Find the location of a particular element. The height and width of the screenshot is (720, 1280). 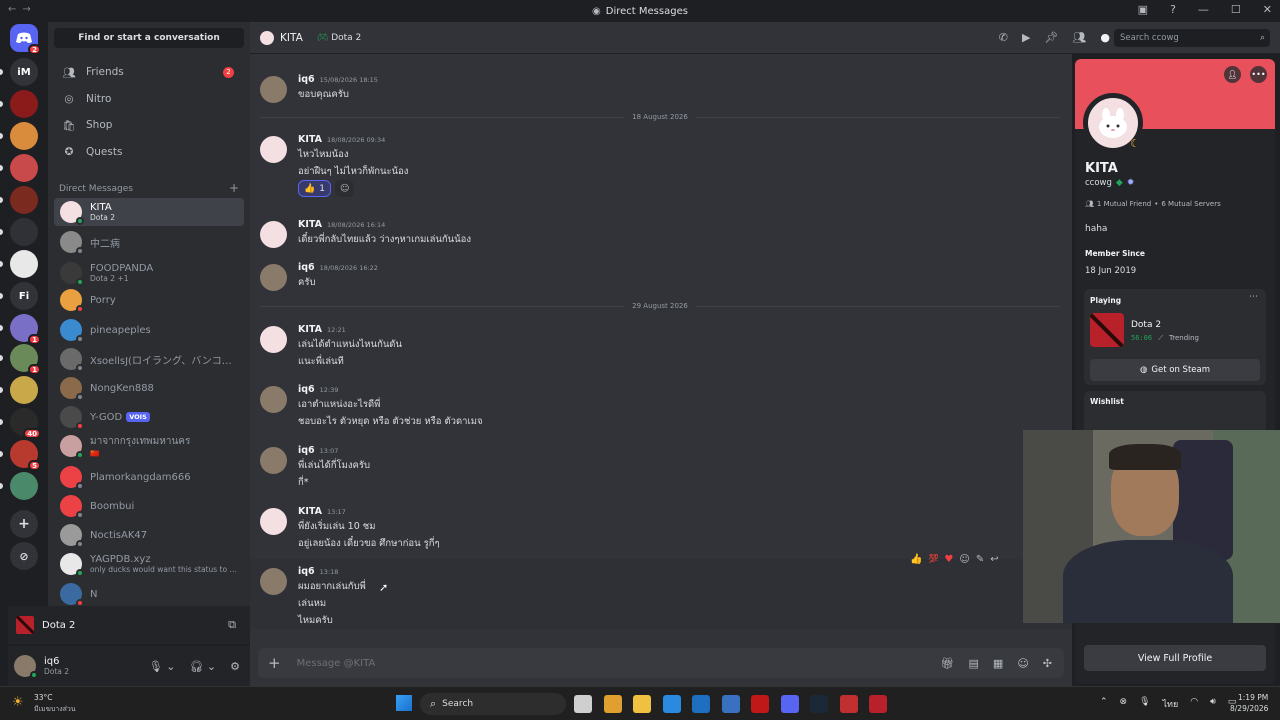

mic-icon: 🎙︎ ⌄ is located at coordinates (162, 666).